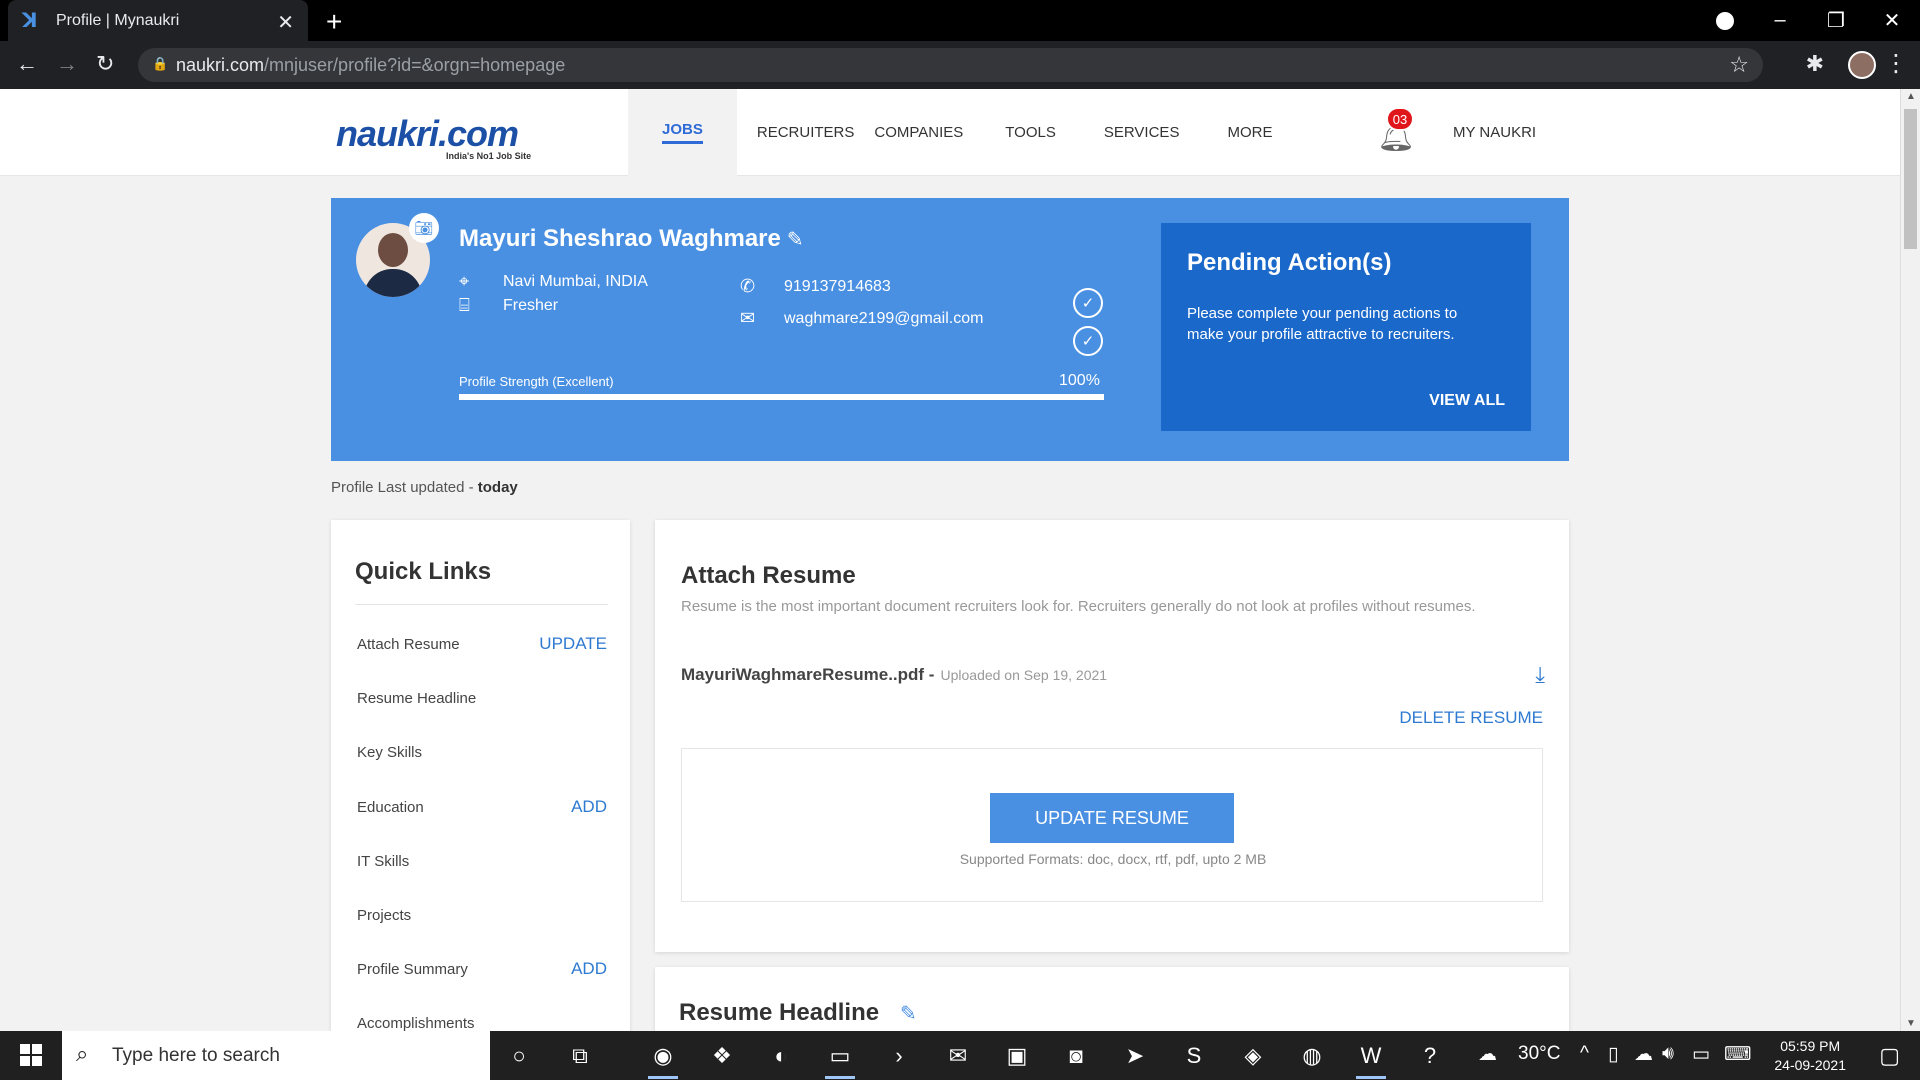 Image resolution: width=1920 pixels, height=1080 pixels. What do you see at coordinates (1494, 132) in the screenshot?
I see `my-naukri-menu: MY NAUKRI` at bounding box center [1494, 132].